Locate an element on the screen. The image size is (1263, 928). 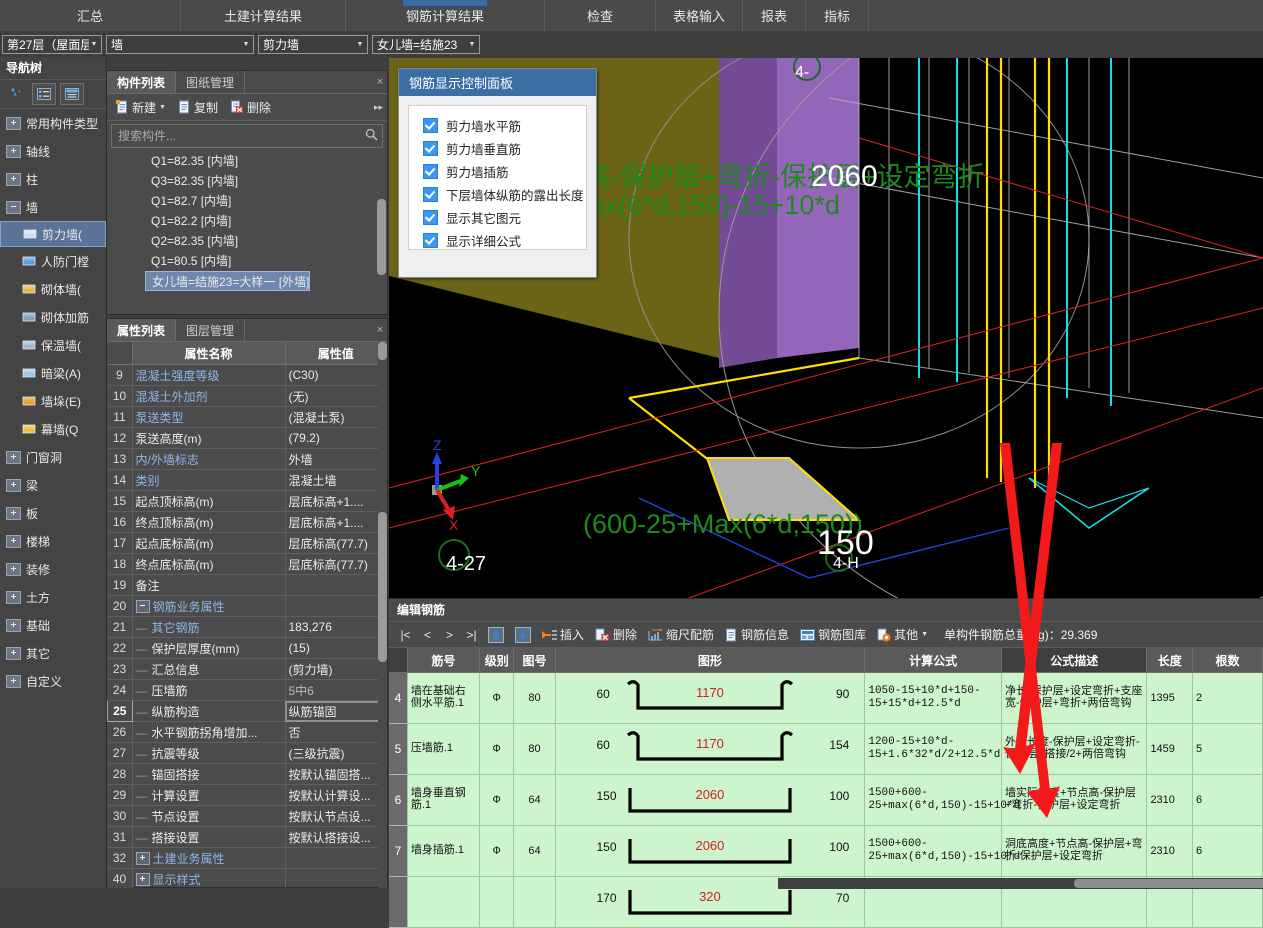
nav-item-12: 门窗洞 is located at coordinates (53, 457).